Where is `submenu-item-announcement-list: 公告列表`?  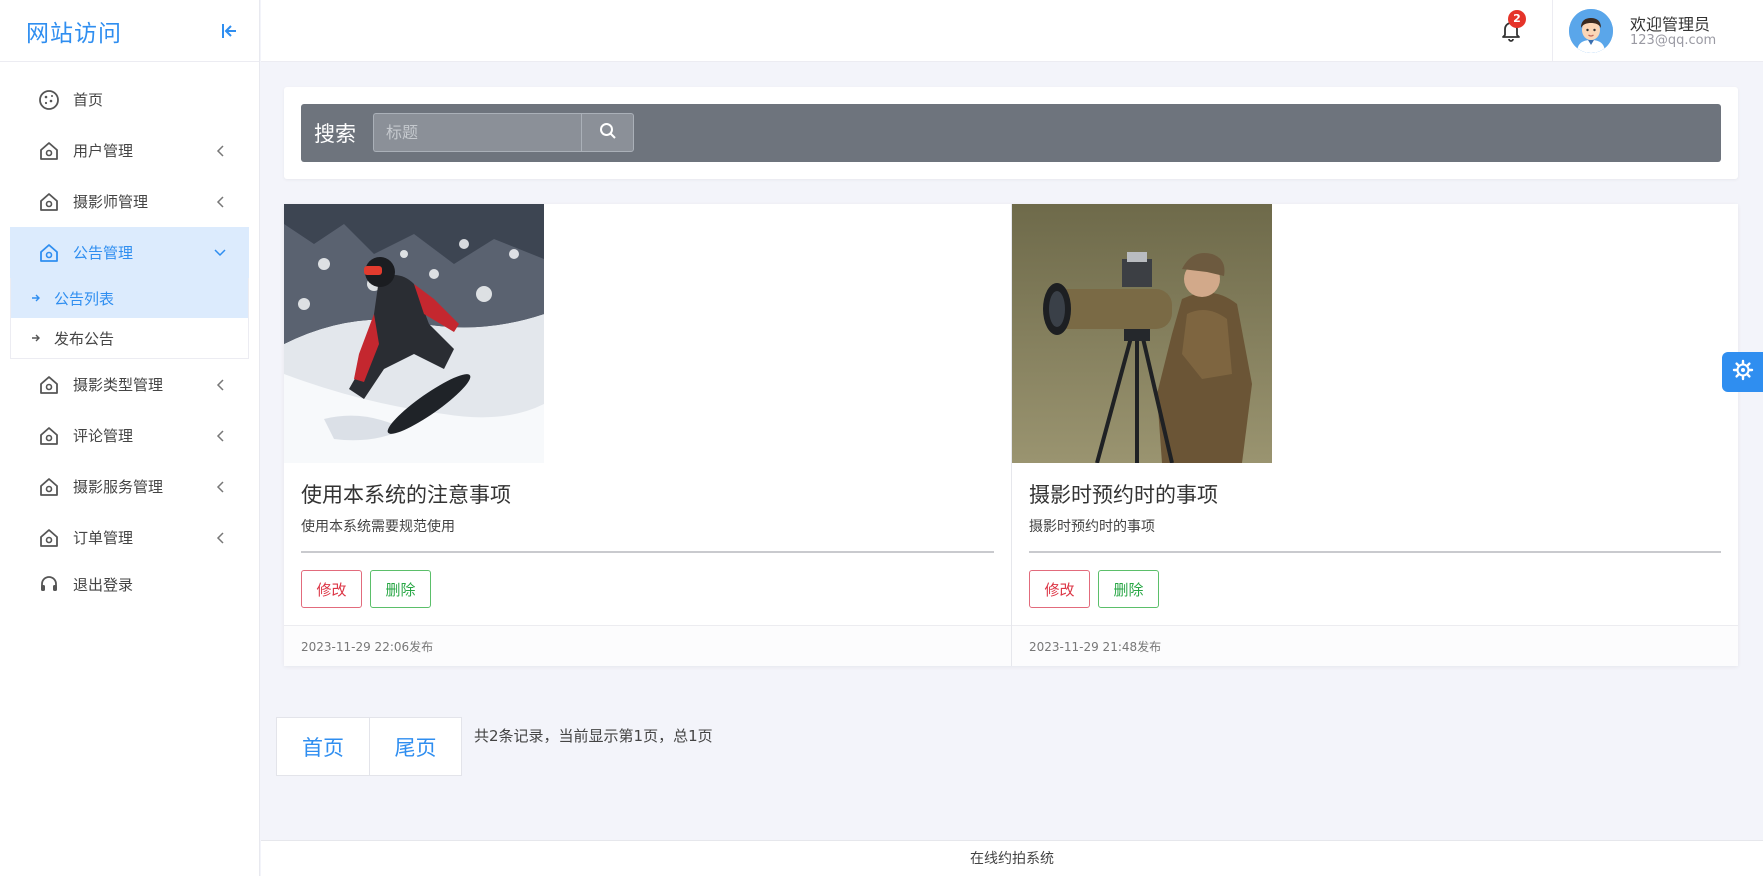 submenu-item-announcement-list: 公告列表 is located at coordinates (129, 298).